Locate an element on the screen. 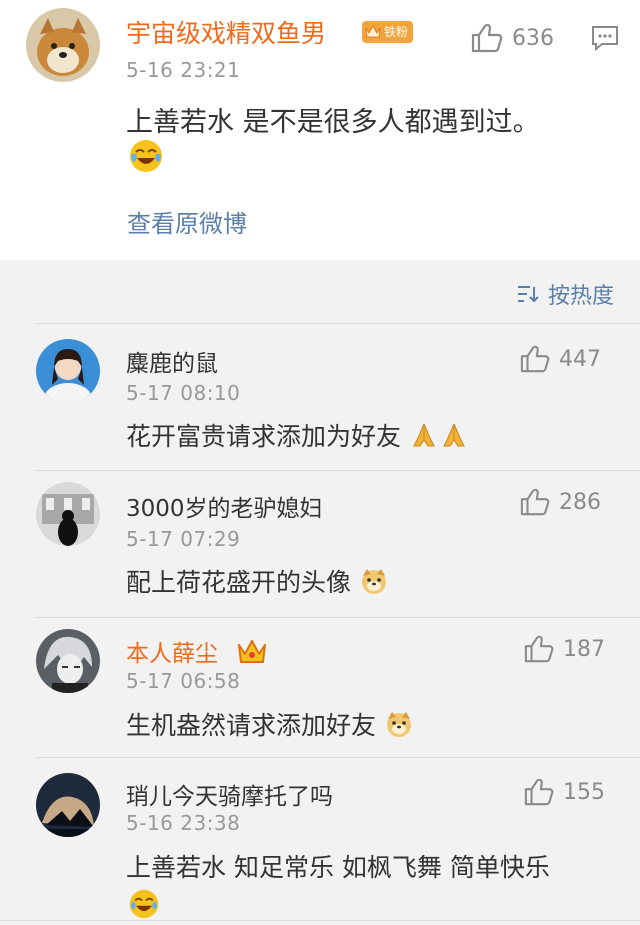 The image size is (640, 925). username: 琑儿今天骑摩托了吗 is located at coordinates (229, 794).